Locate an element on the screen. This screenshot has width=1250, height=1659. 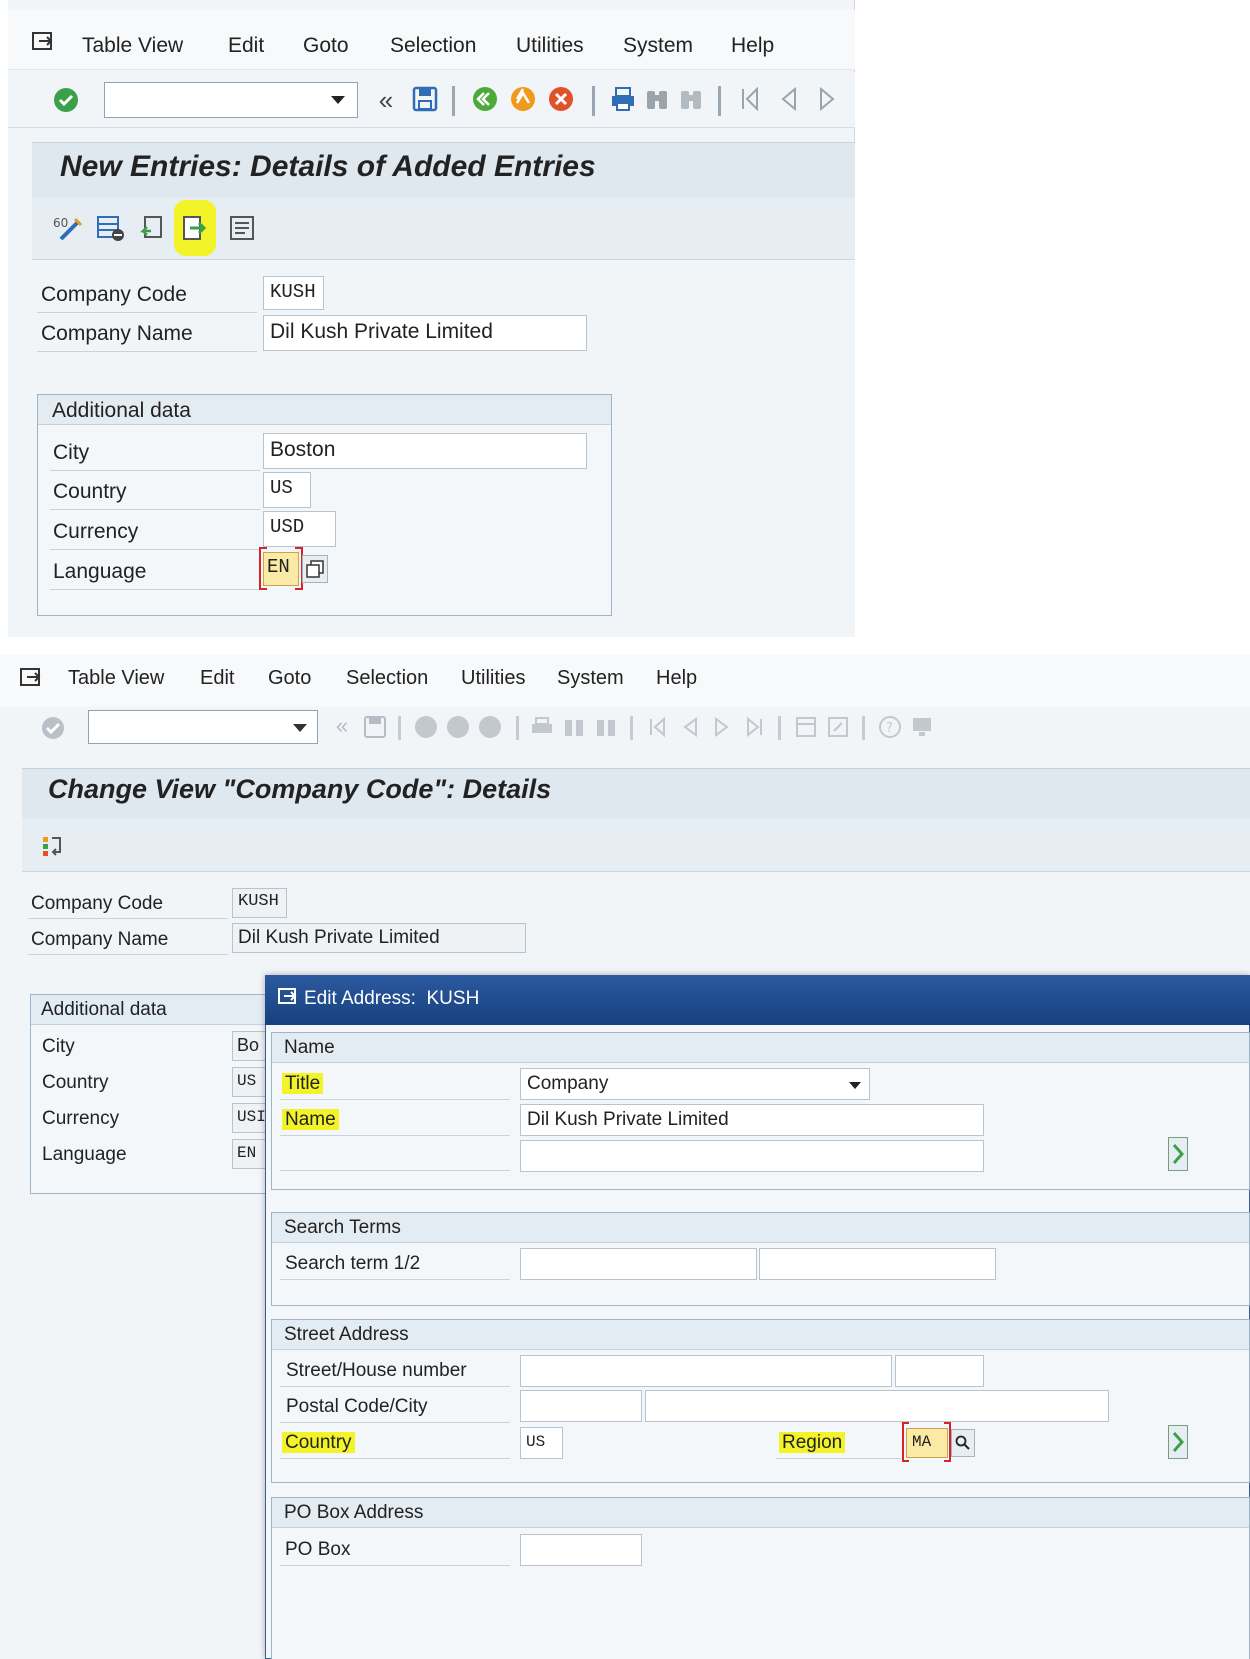
search-term-label: Search term 1/2 is located at coordinates (353, 1263).